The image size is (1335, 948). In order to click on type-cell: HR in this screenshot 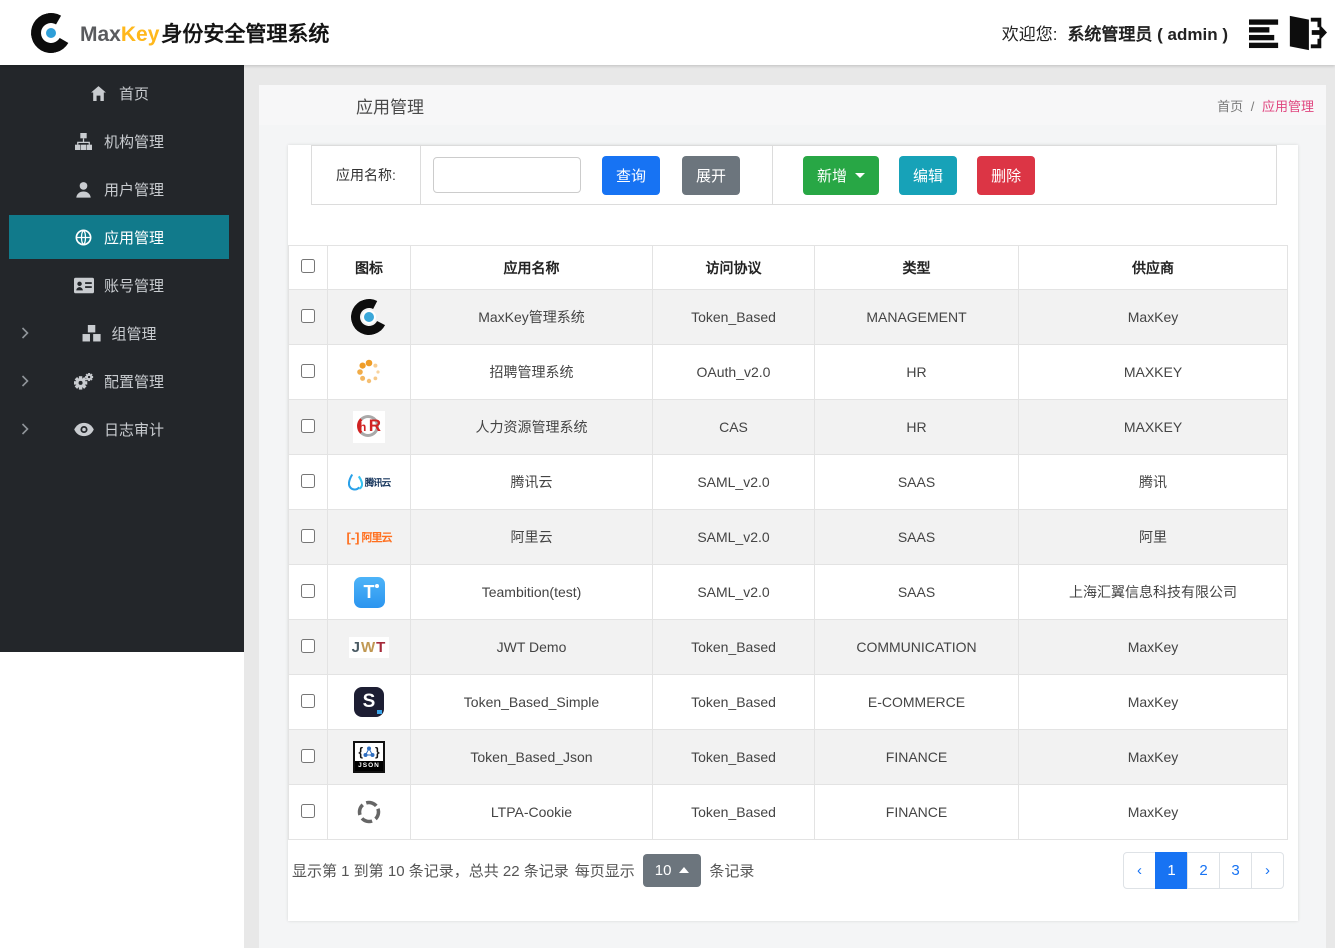, I will do `click(916, 372)`.